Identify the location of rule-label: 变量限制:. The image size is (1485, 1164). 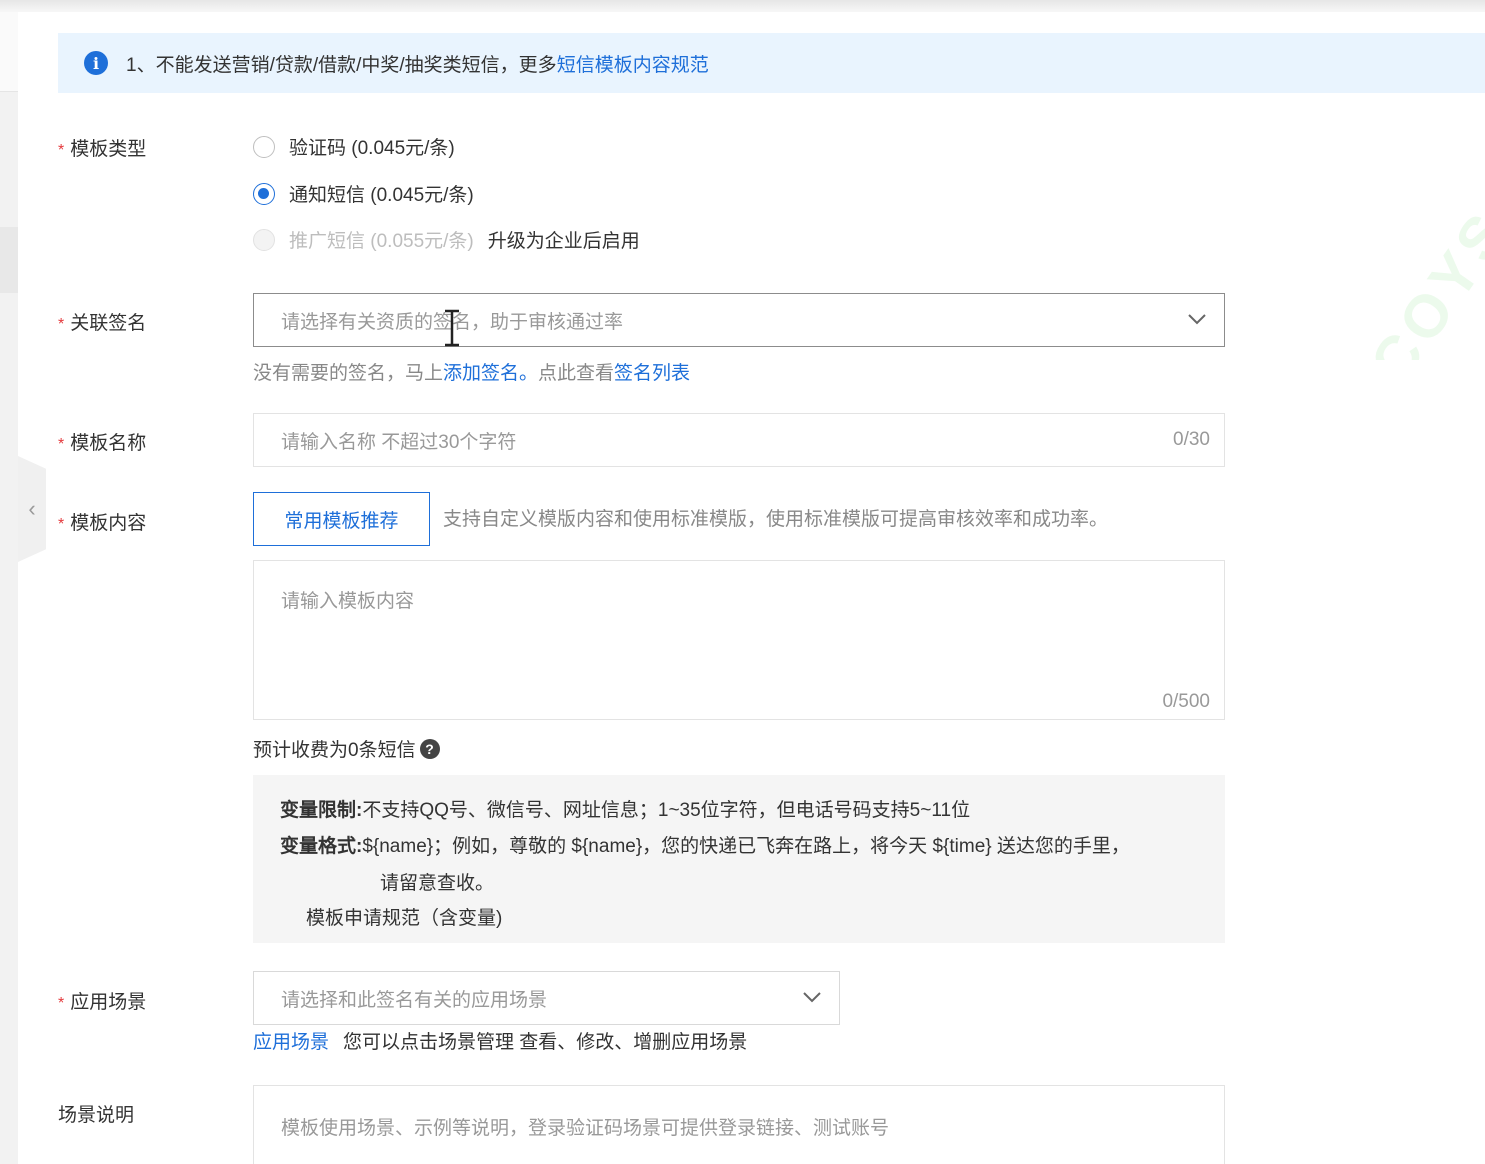
(321, 810).